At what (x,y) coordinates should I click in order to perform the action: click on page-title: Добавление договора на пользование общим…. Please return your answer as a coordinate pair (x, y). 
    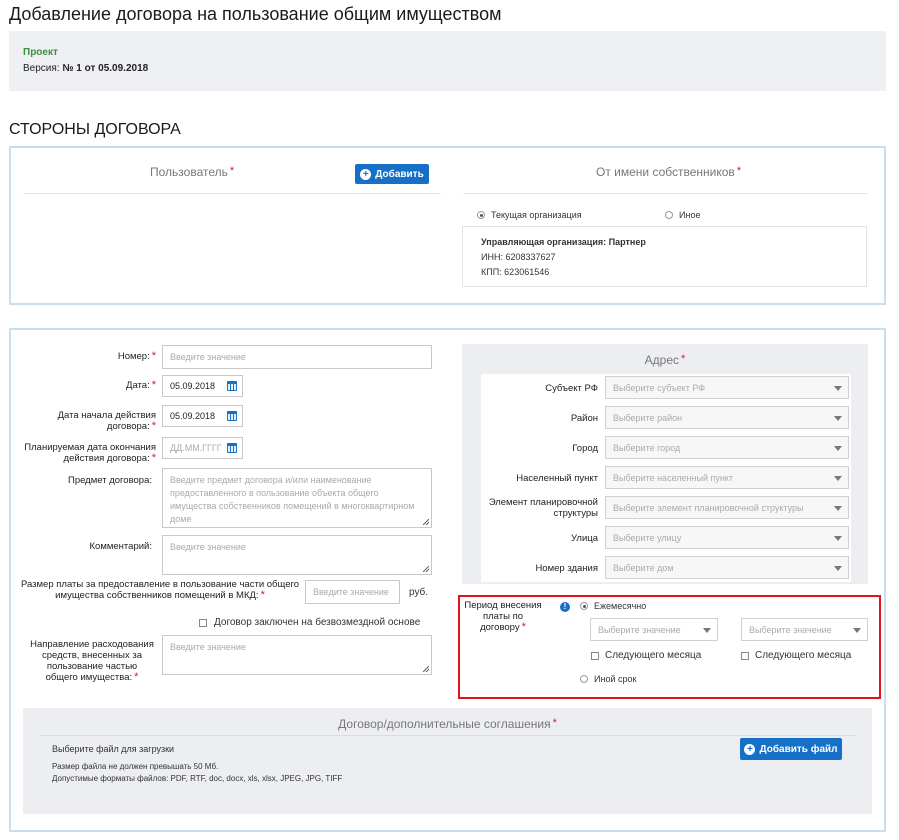
    Looking at the image, I should click on (255, 14).